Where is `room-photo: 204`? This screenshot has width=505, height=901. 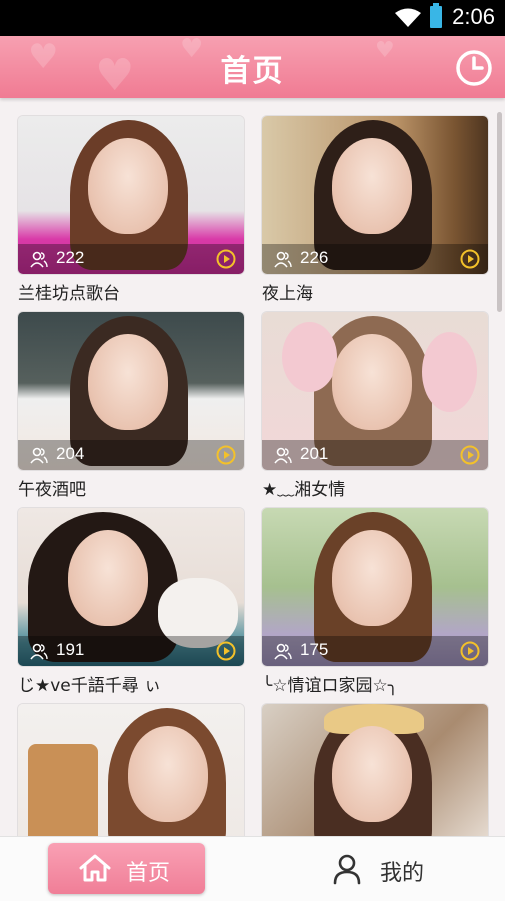 room-photo: 204 is located at coordinates (131, 391).